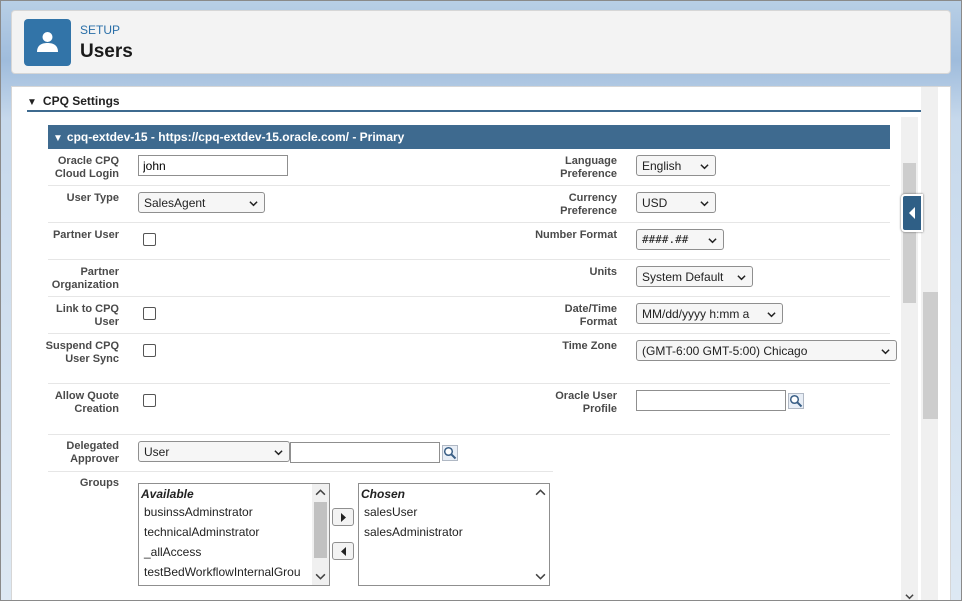  What do you see at coordinates (85, 235) in the screenshot?
I see `partner-user-label: Partner User` at bounding box center [85, 235].